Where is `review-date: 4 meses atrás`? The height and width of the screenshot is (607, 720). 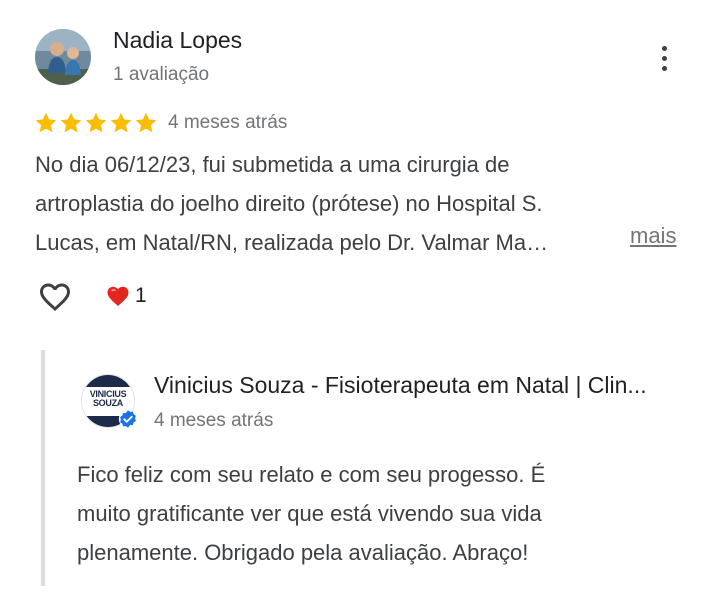 review-date: 4 meses atrás is located at coordinates (228, 122).